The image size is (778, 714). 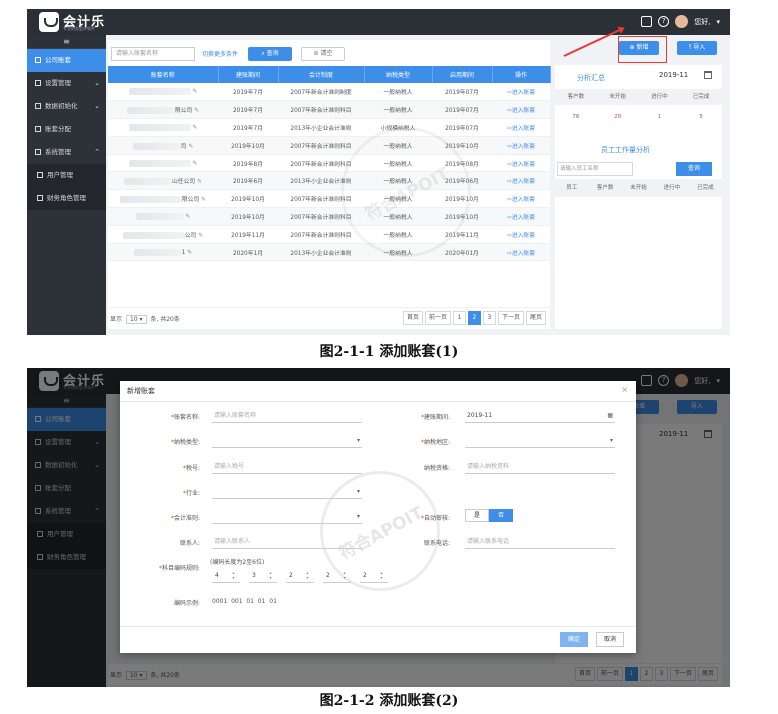 What do you see at coordinates (398, 74) in the screenshot?
I see `col-tax: 纳税类型` at bounding box center [398, 74].